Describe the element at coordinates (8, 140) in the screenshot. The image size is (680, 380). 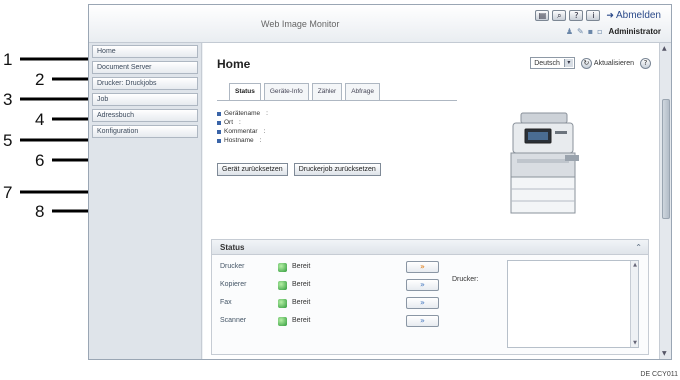
I see `callout-5: 5` at that location.